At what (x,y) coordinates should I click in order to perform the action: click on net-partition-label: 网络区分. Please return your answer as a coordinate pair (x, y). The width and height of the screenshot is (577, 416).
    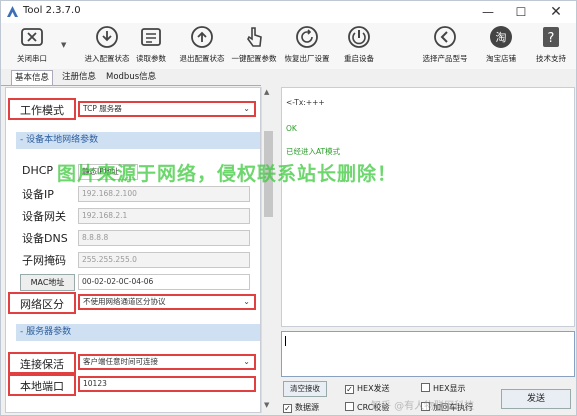
    Looking at the image, I should click on (42, 304).